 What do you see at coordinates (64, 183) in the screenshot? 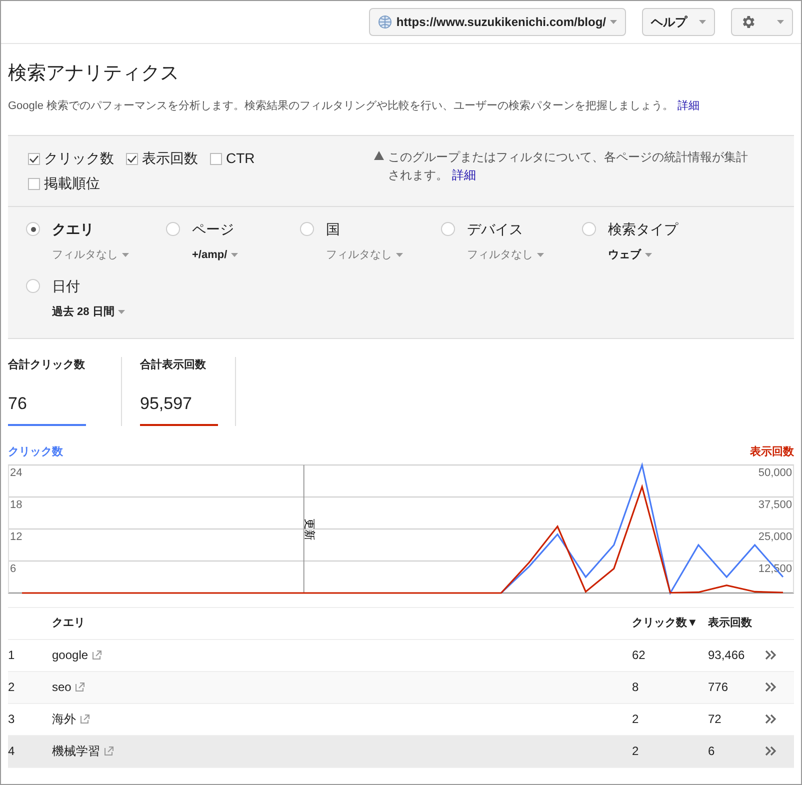
I see `metric-checkbox: 掲載順位` at bounding box center [64, 183].